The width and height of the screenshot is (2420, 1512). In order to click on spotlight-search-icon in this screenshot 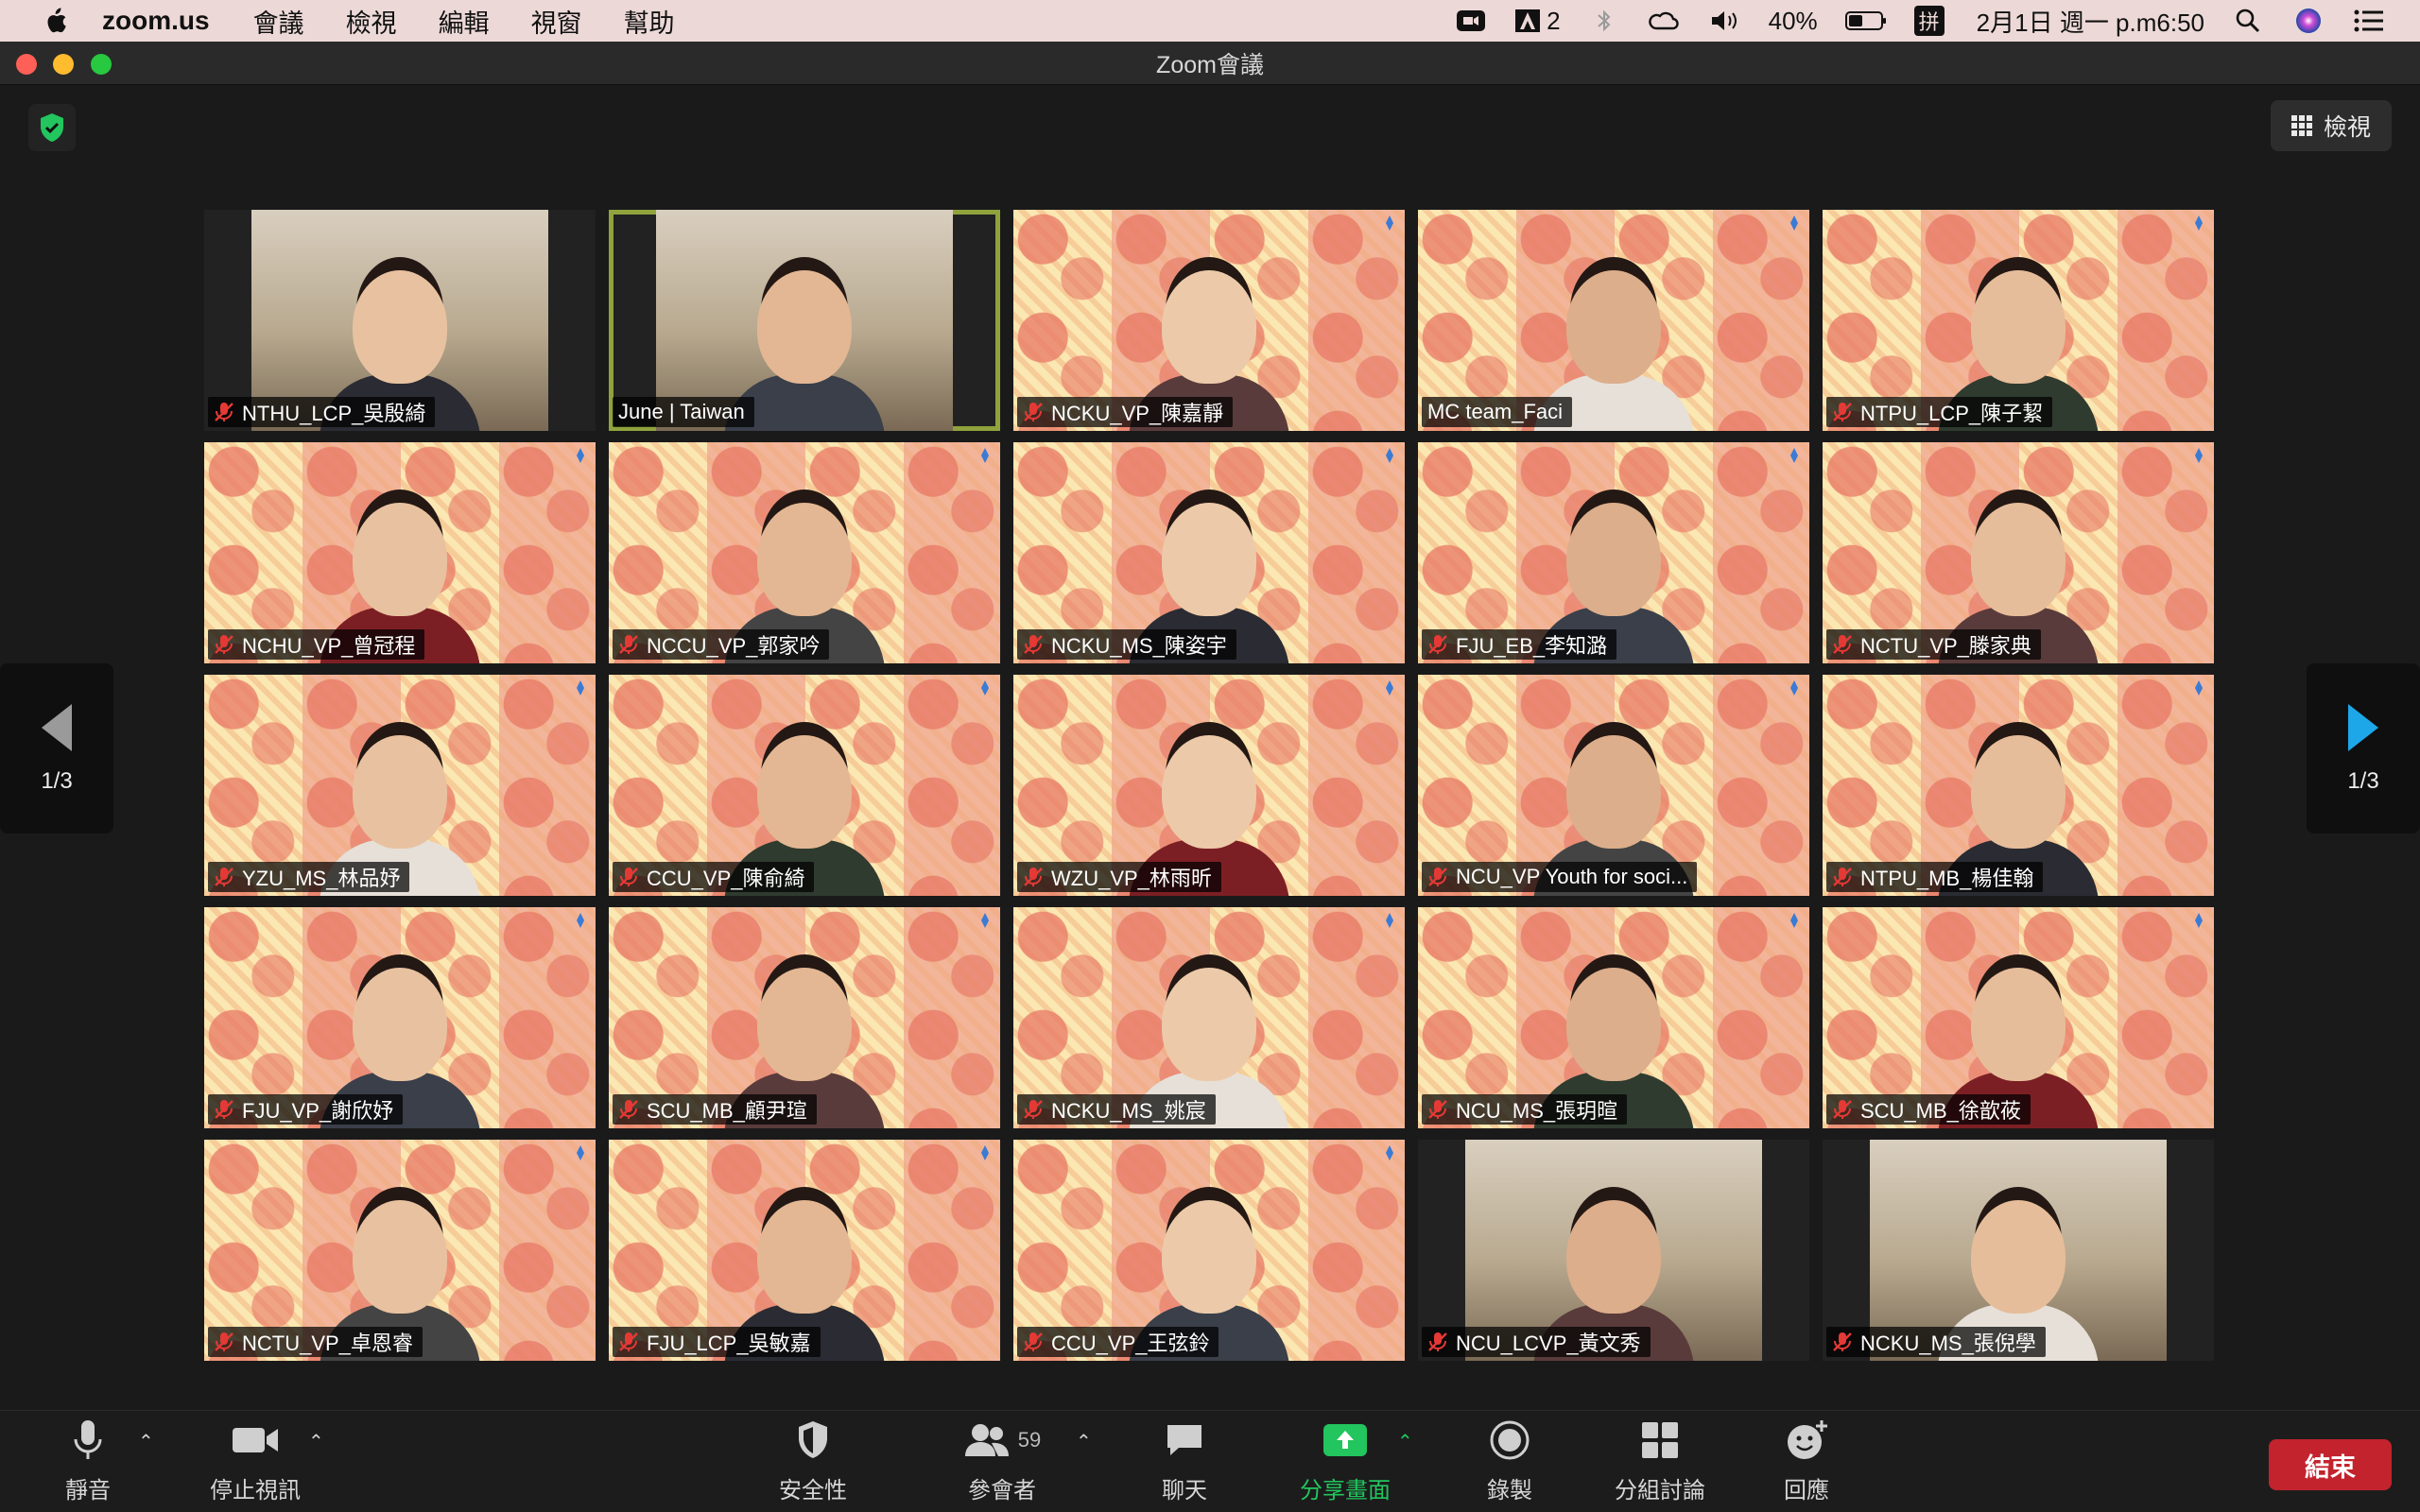, I will do `click(2248, 21)`.